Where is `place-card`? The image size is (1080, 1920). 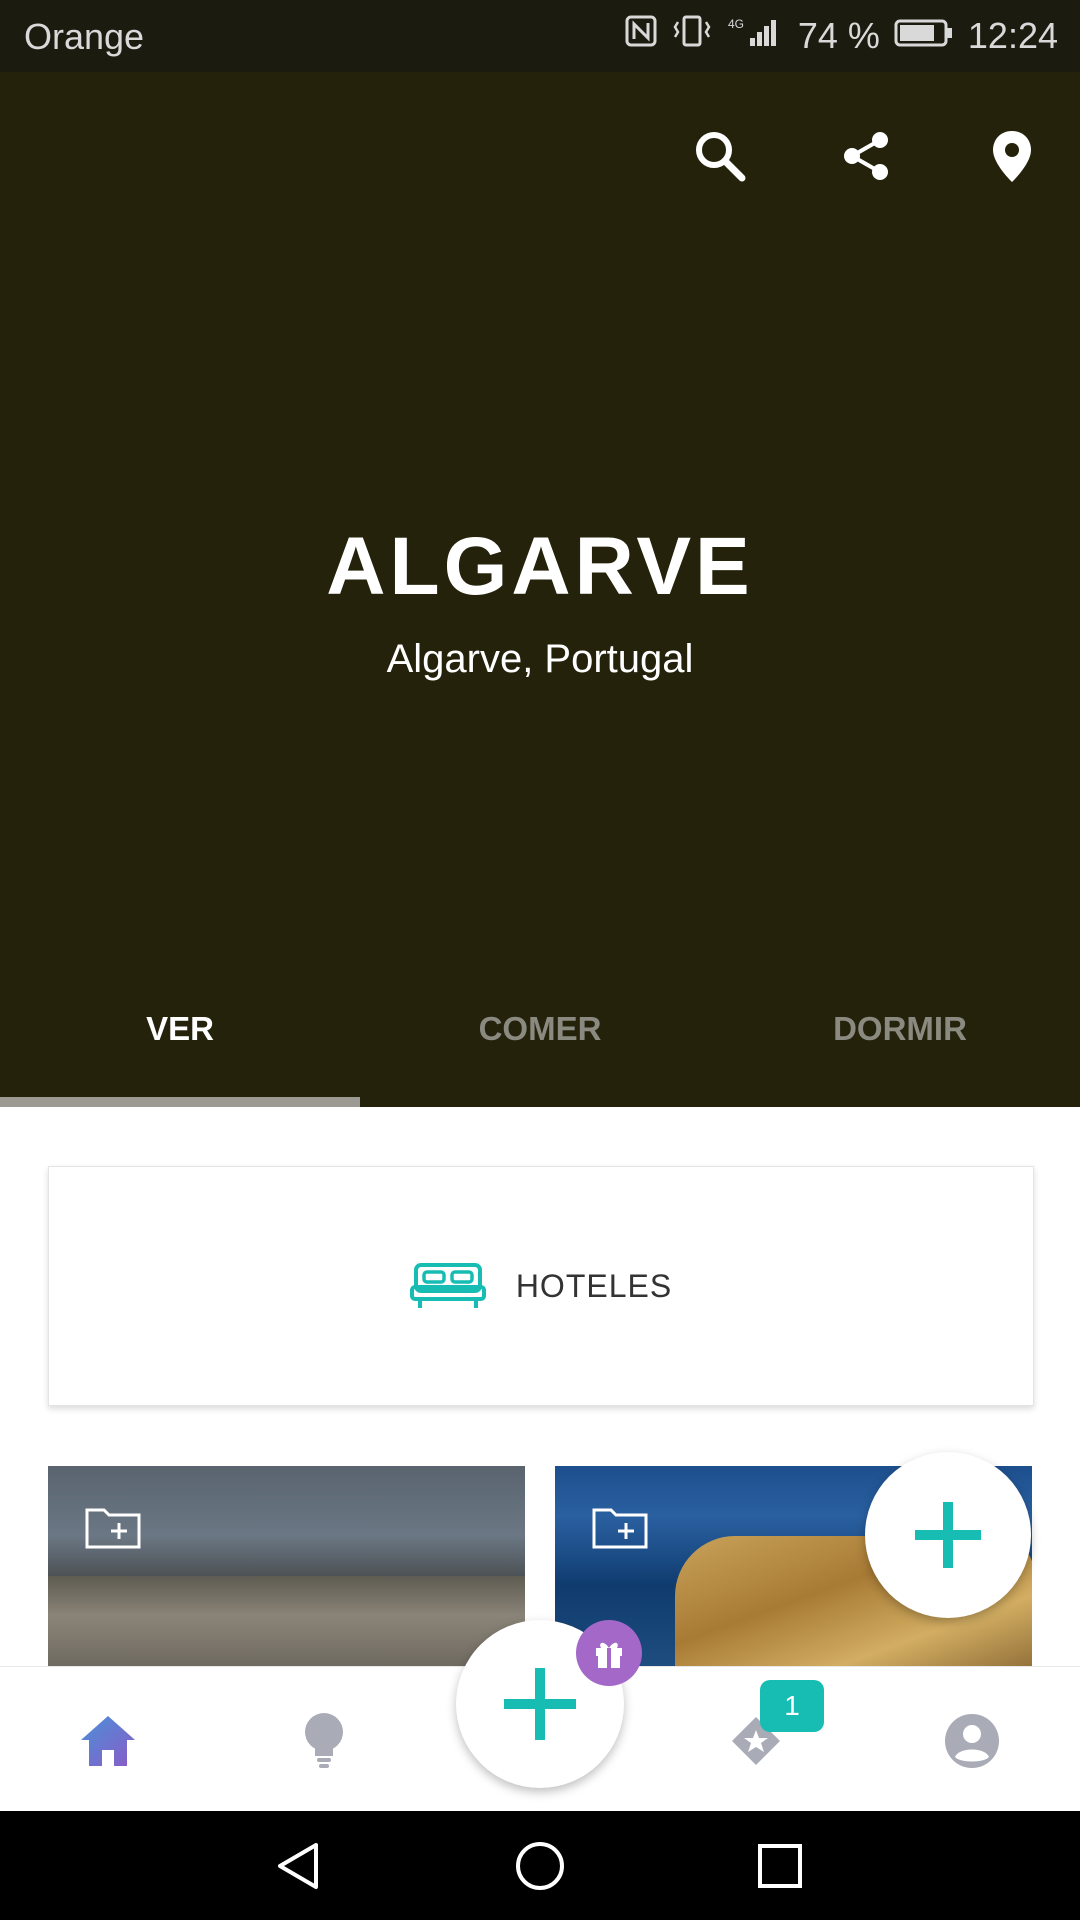
place-card is located at coordinates (286, 1566).